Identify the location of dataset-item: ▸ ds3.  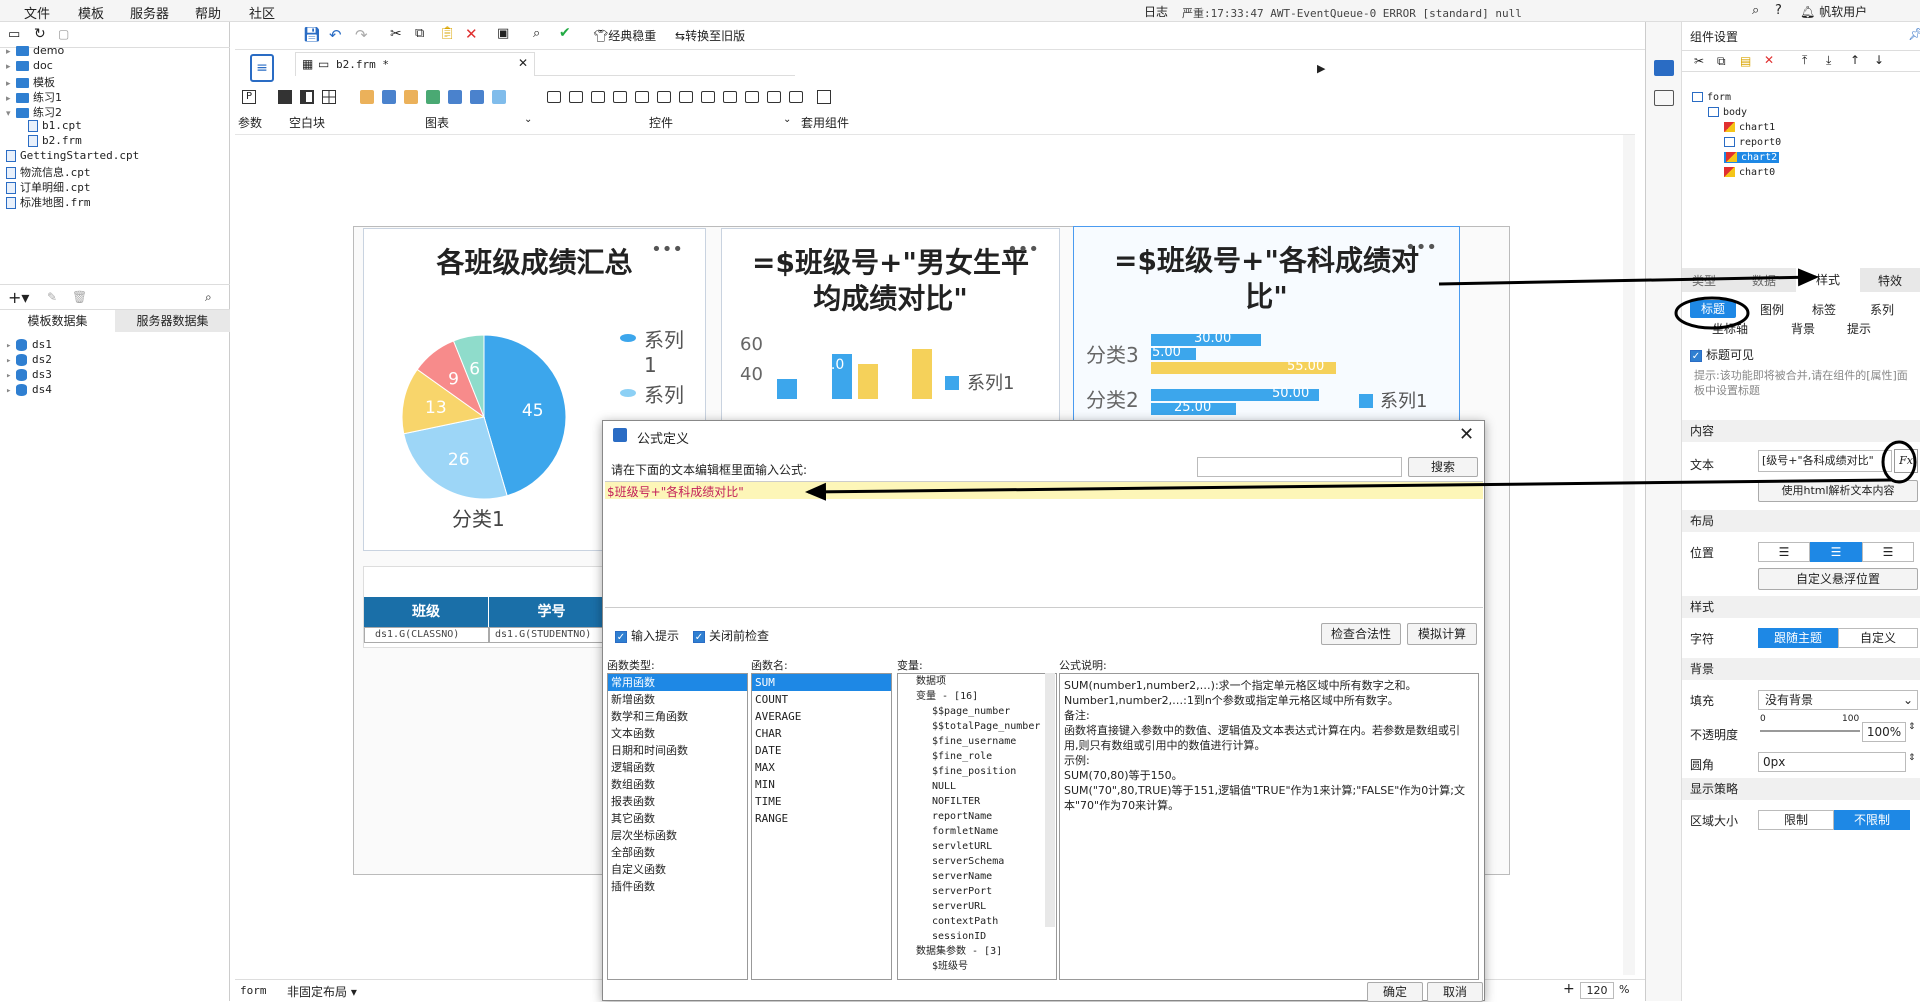
(29, 374).